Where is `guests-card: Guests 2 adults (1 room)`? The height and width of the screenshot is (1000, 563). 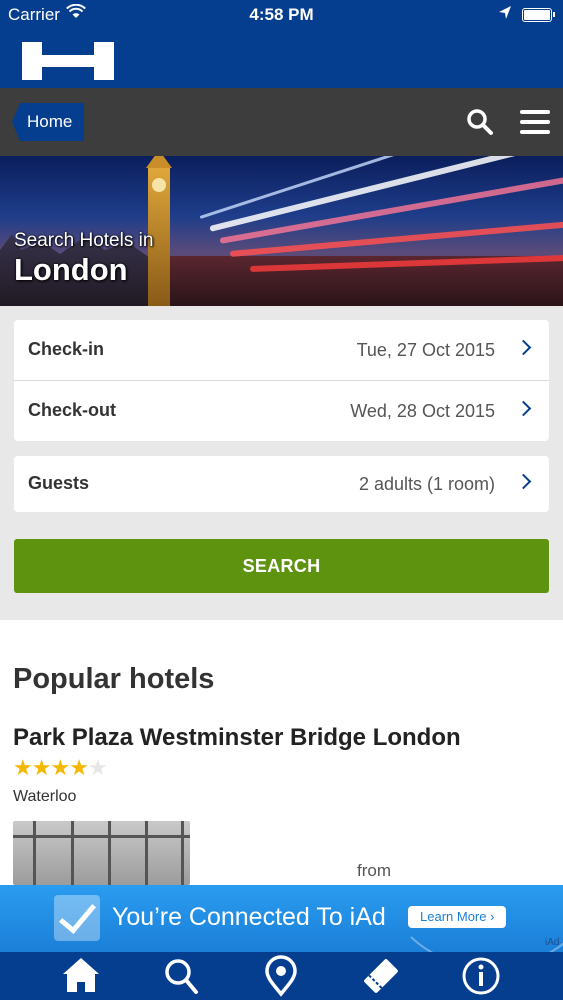
guests-card: Guests 2 adults (1 room) is located at coordinates (281, 484).